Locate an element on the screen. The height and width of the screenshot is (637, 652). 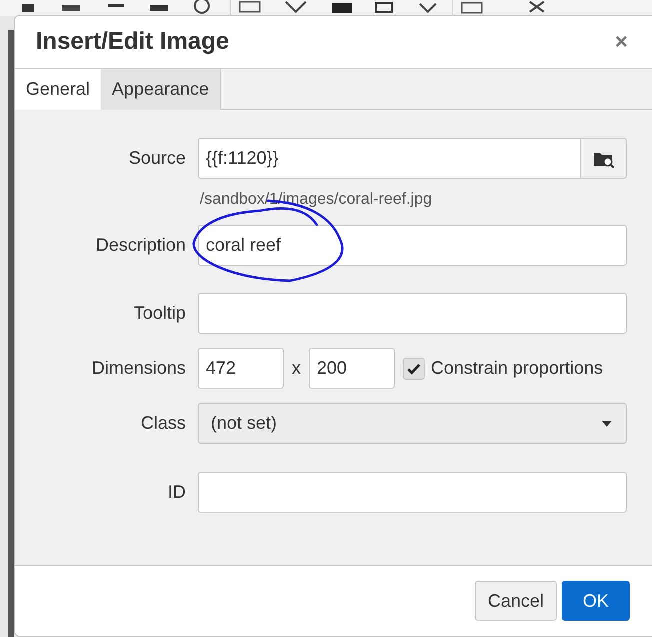
source-field: {{f:1120}} is located at coordinates (389, 158).